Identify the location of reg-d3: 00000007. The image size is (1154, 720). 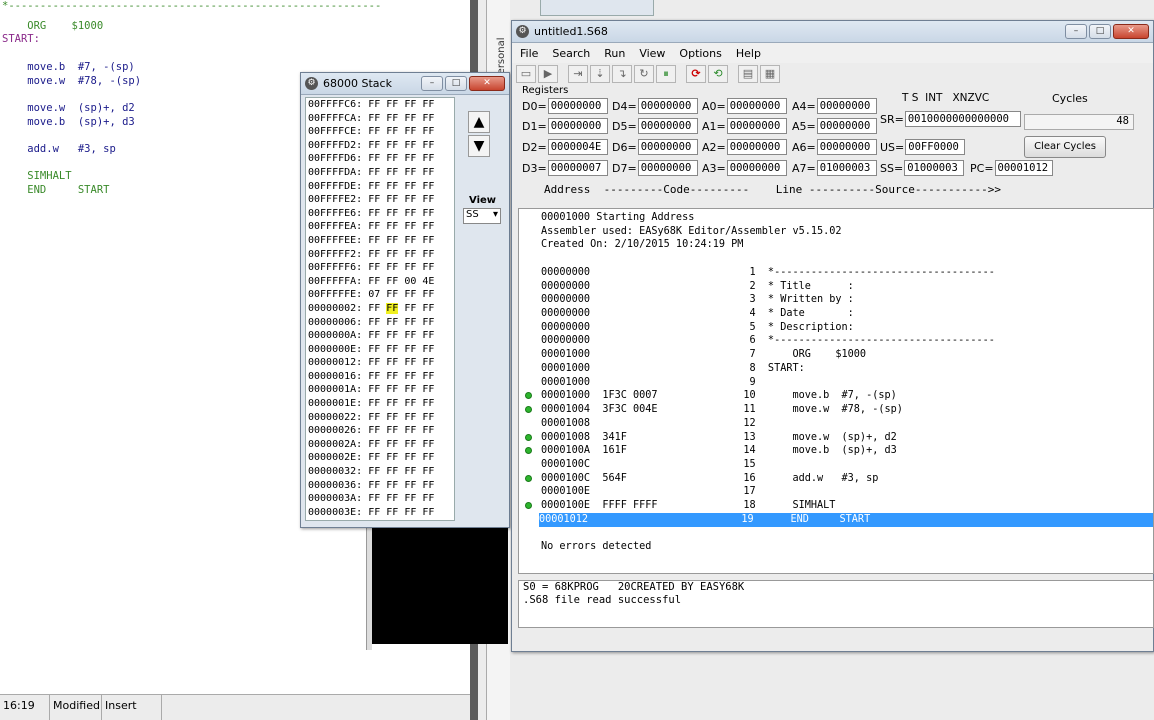
(577, 168).